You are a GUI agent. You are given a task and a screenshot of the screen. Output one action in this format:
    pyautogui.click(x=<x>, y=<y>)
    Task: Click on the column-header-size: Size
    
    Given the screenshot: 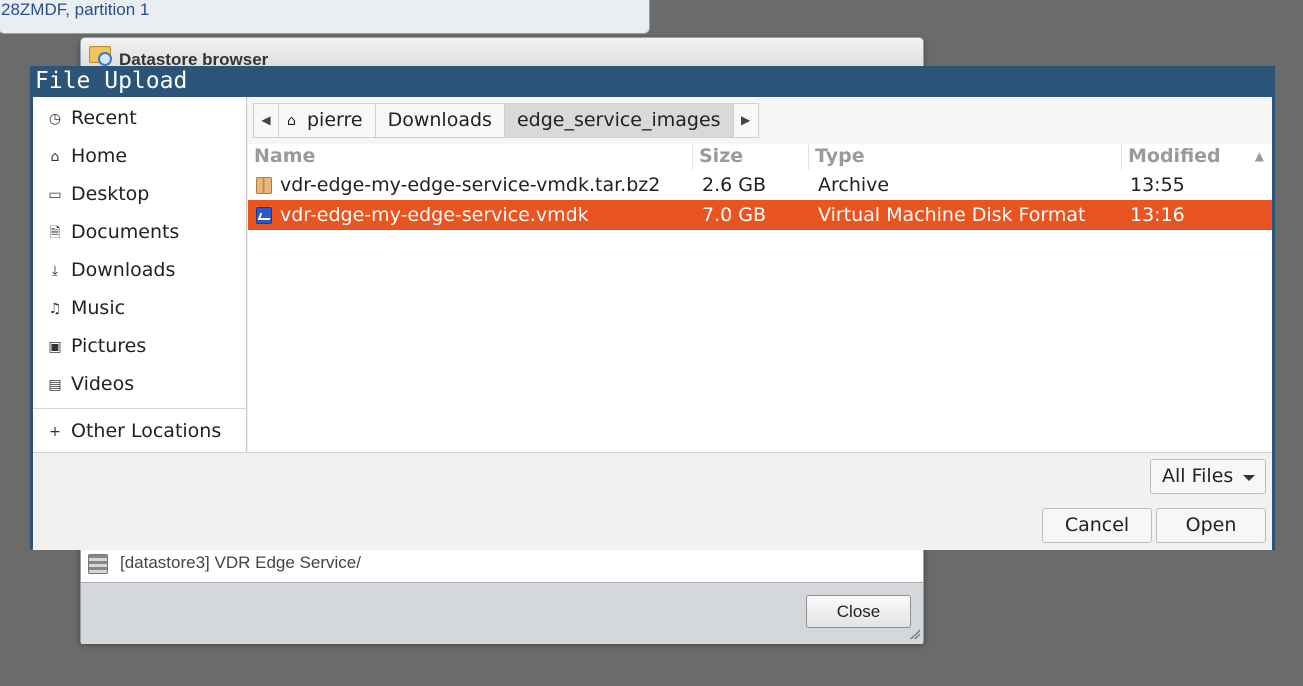 What is the action you would take?
    pyautogui.click(x=751, y=157)
    